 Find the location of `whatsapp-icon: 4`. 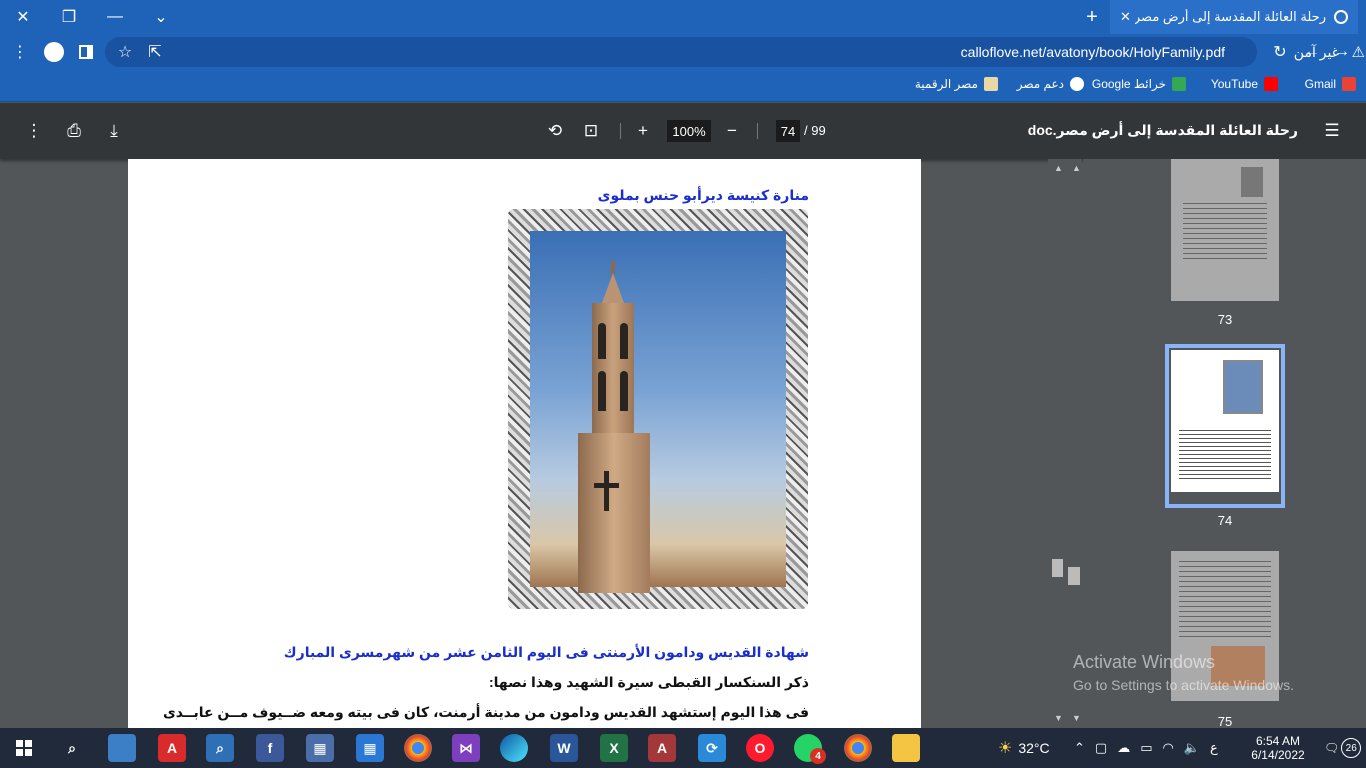

whatsapp-icon: 4 is located at coordinates (810, 749).